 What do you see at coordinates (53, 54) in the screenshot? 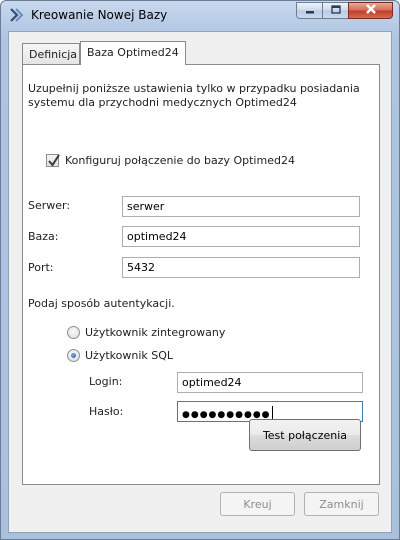
I see `tab-label: Definicja` at bounding box center [53, 54].